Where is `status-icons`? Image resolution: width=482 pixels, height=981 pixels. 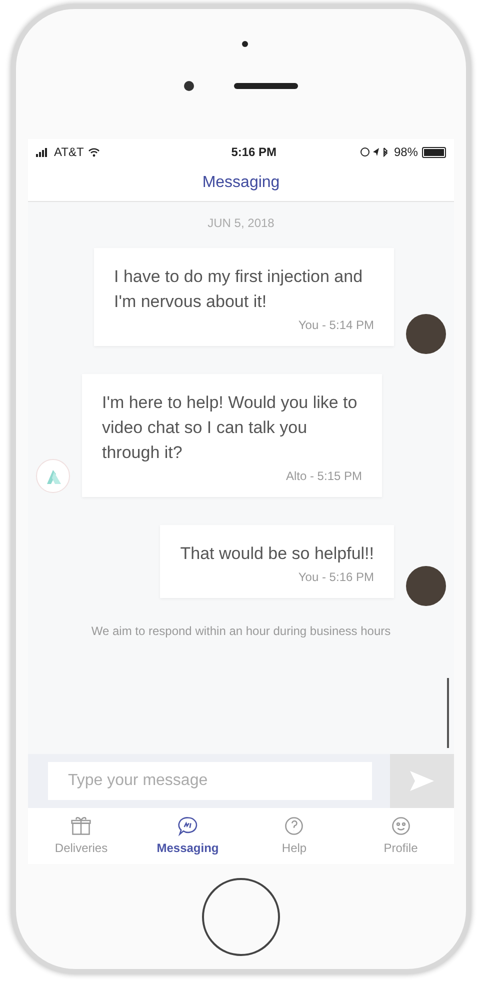
status-icons is located at coordinates (375, 152).